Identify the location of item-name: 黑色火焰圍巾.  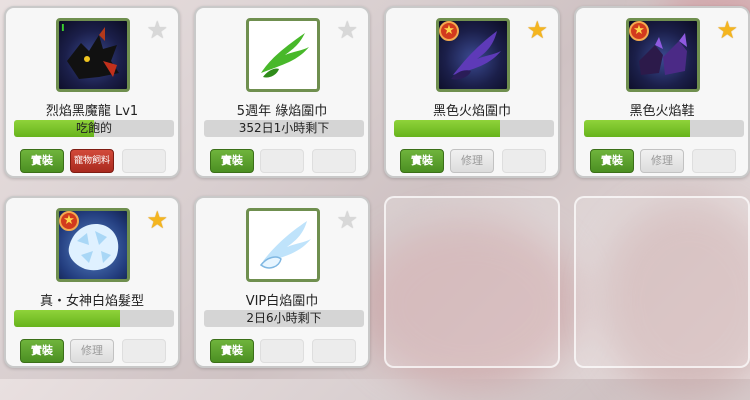
(471, 111).